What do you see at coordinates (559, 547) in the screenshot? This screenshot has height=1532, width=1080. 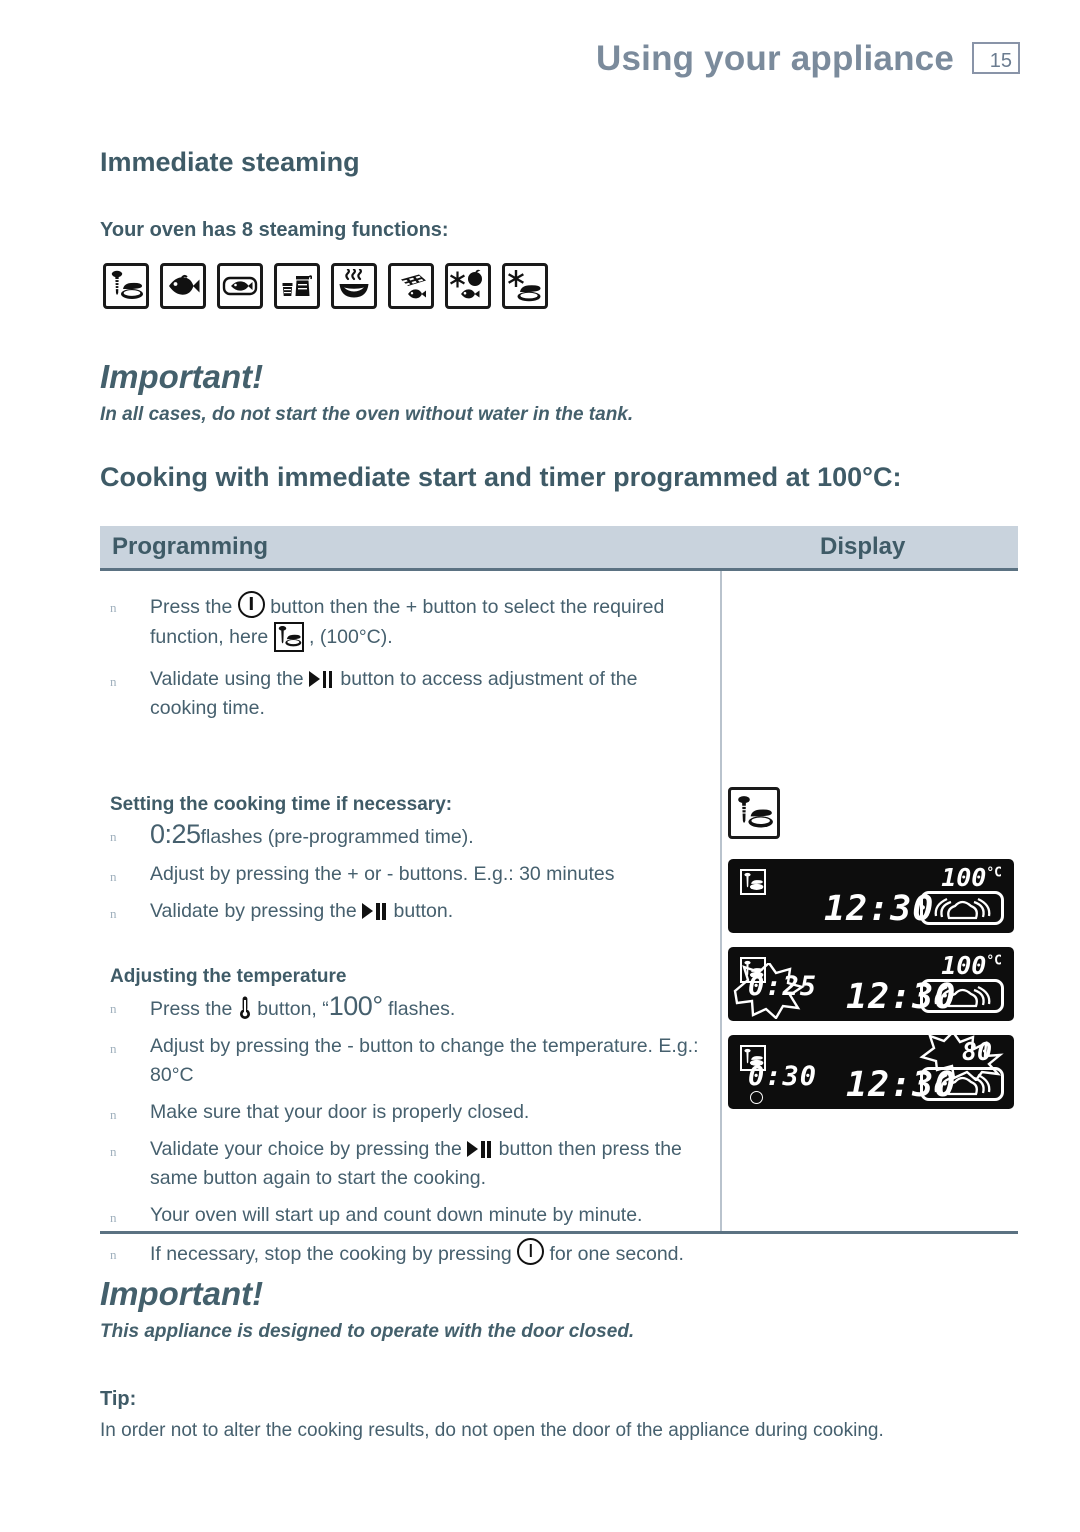 I see `table-header-row: Programming Display` at bounding box center [559, 547].